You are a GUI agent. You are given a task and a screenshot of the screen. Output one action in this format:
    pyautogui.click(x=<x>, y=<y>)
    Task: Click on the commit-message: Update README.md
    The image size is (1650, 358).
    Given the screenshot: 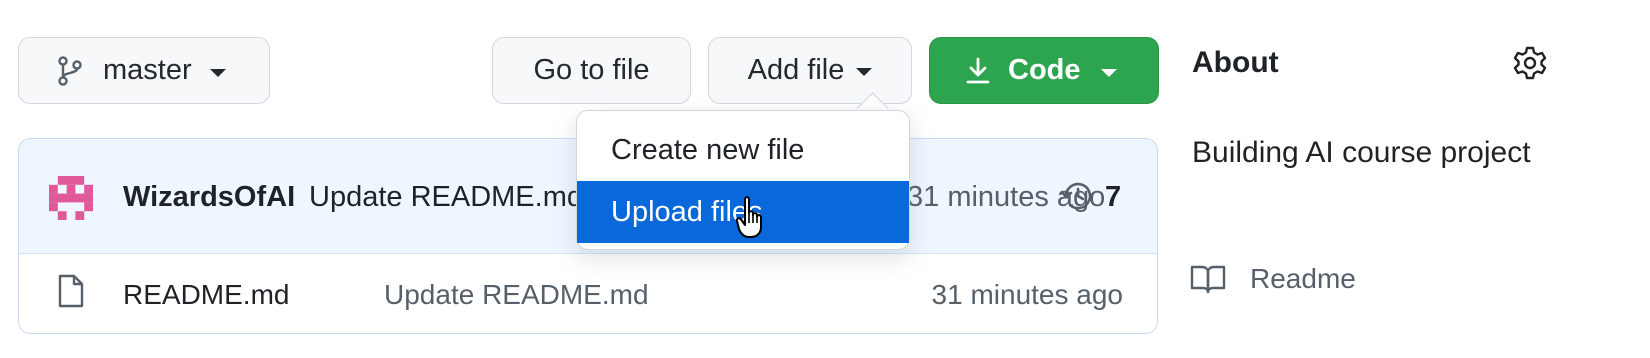 What is the action you would take?
    pyautogui.click(x=446, y=197)
    